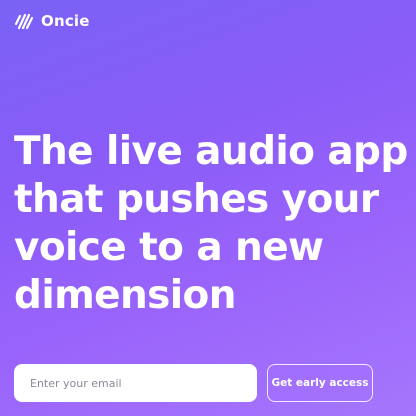 Image resolution: width=416 pixels, height=416 pixels. Describe the element at coordinates (211, 151) in the screenshot. I see `hero-line: The live audio app` at that location.